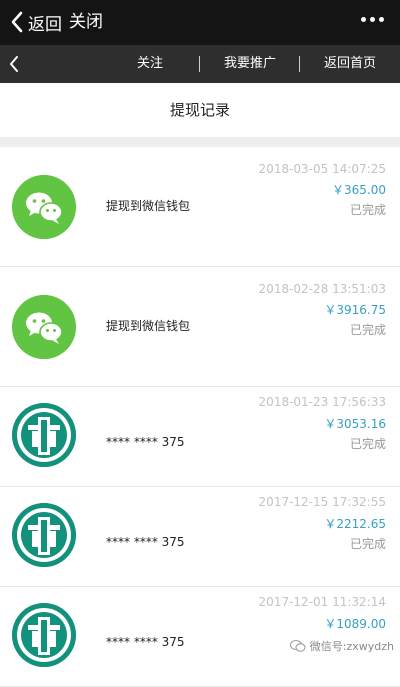 This screenshot has height=687, width=400. What do you see at coordinates (322, 169) in the screenshot?
I see `record-time: 2018-03-05 14:07:25` at bounding box center [322, 169].